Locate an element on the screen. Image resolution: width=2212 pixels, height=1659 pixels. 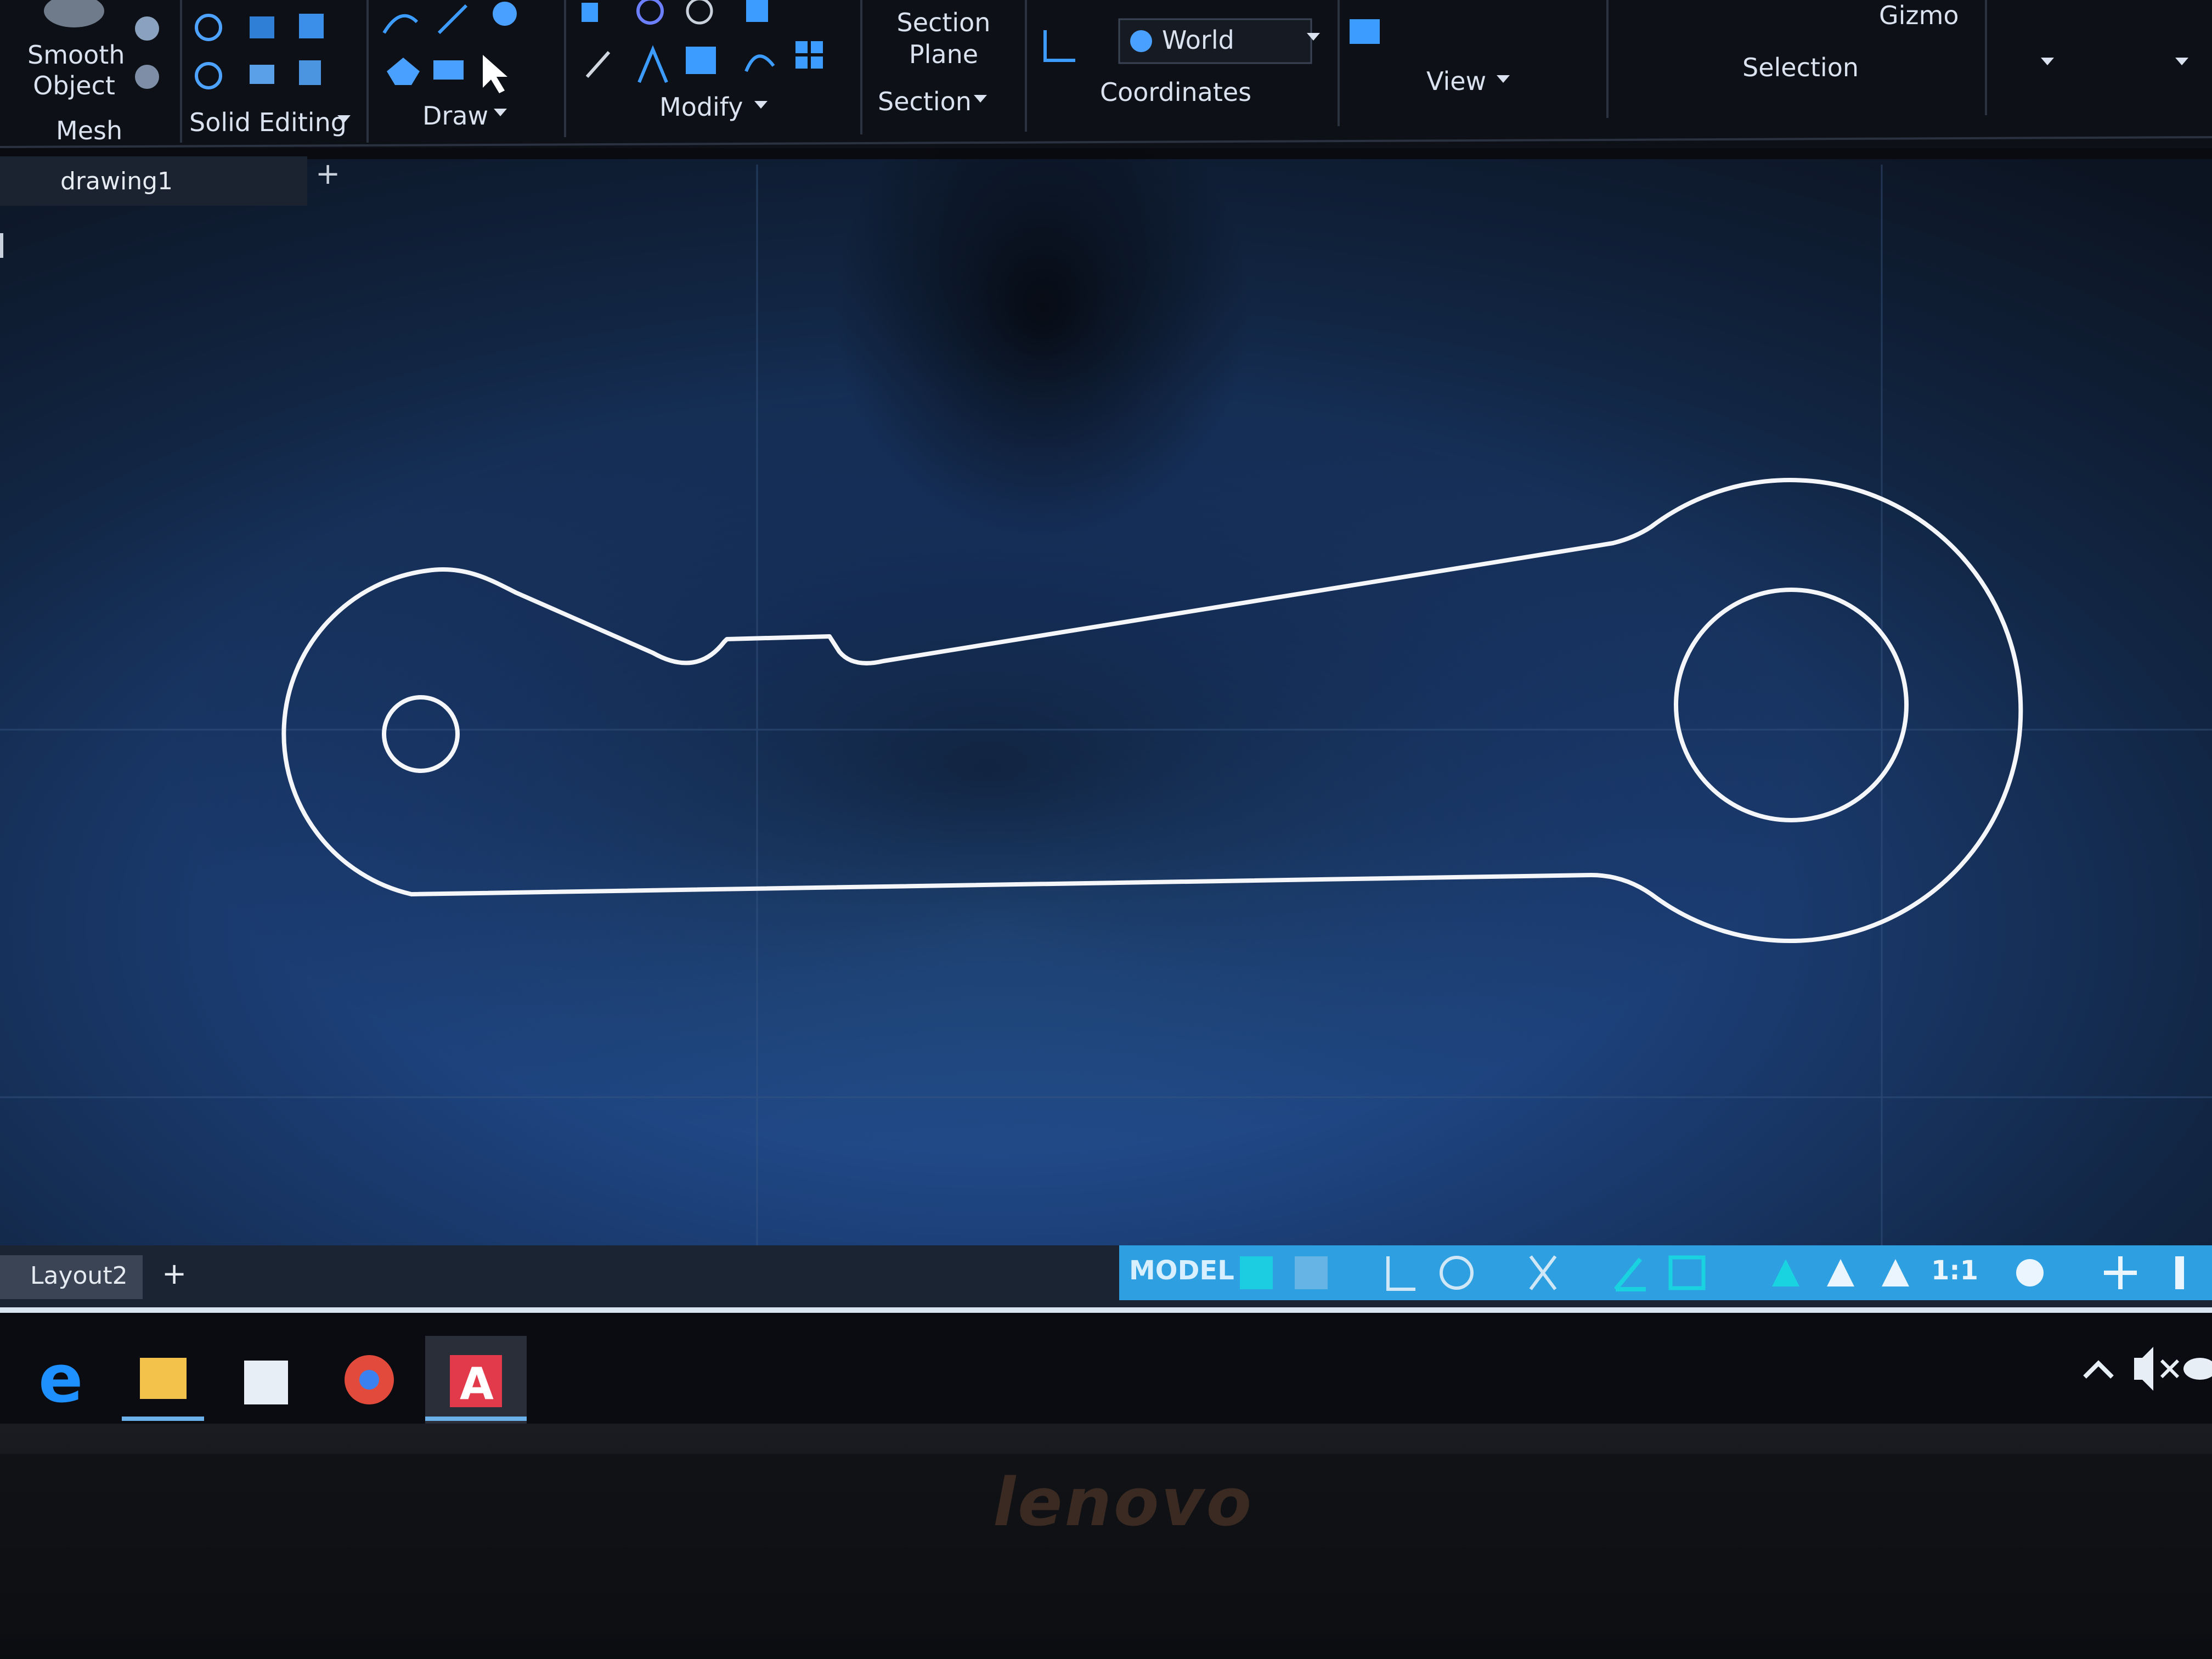
solid-editing-panel-label: Solid Editing is located at coordinates (268, 122).